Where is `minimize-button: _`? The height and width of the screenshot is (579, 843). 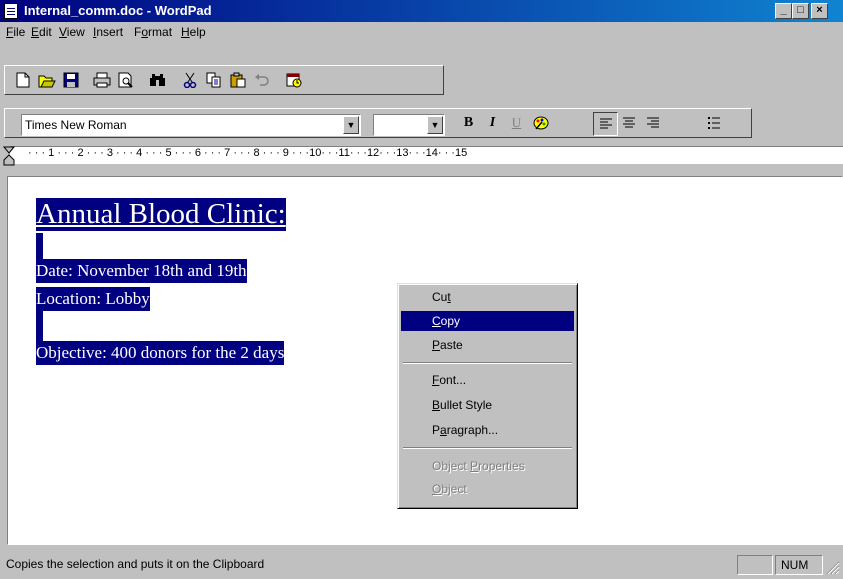 minimize-button: _ is located at coordinates (783, 11).